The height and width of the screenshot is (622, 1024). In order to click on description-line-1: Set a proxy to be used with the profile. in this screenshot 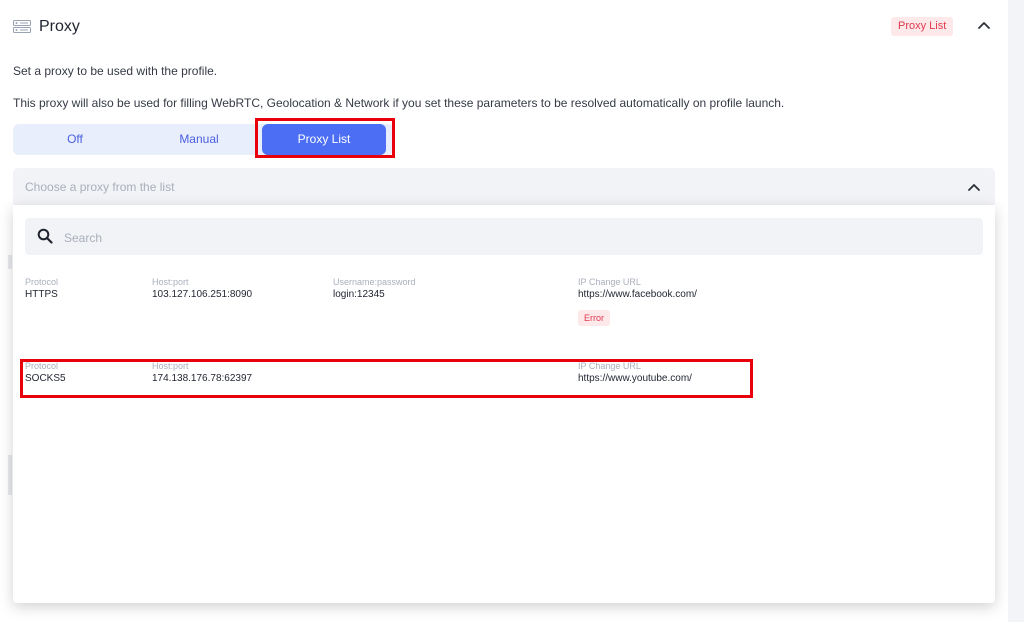, I will do `click(115, 71)`.